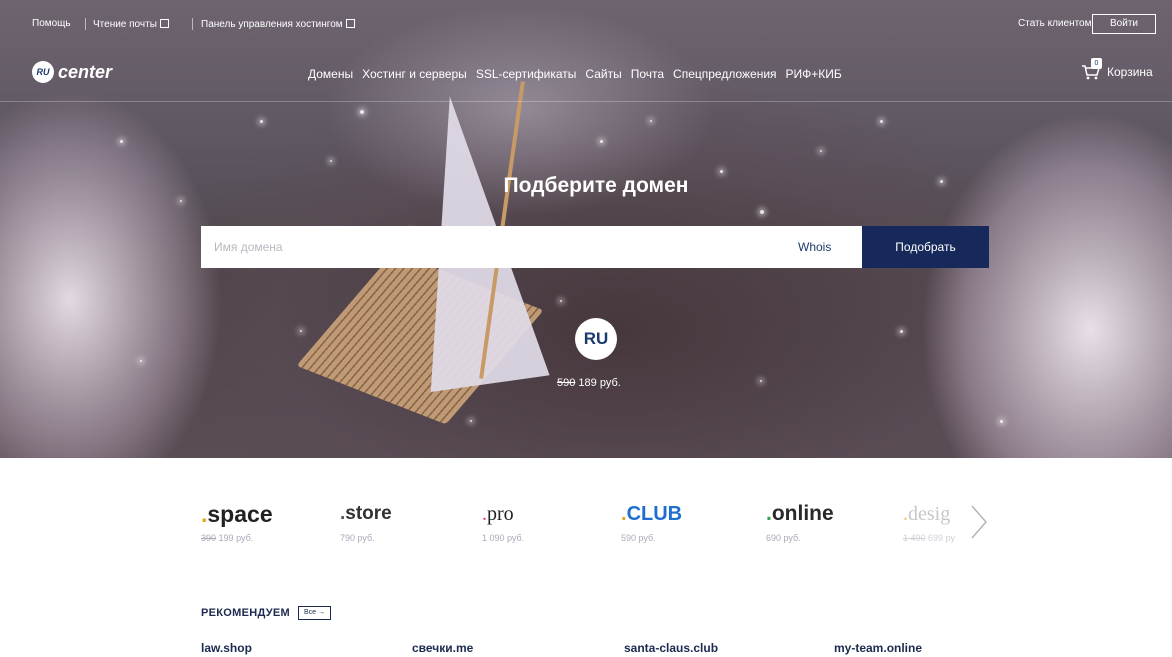  I want to click on tld-label: store, so click(368, 513).